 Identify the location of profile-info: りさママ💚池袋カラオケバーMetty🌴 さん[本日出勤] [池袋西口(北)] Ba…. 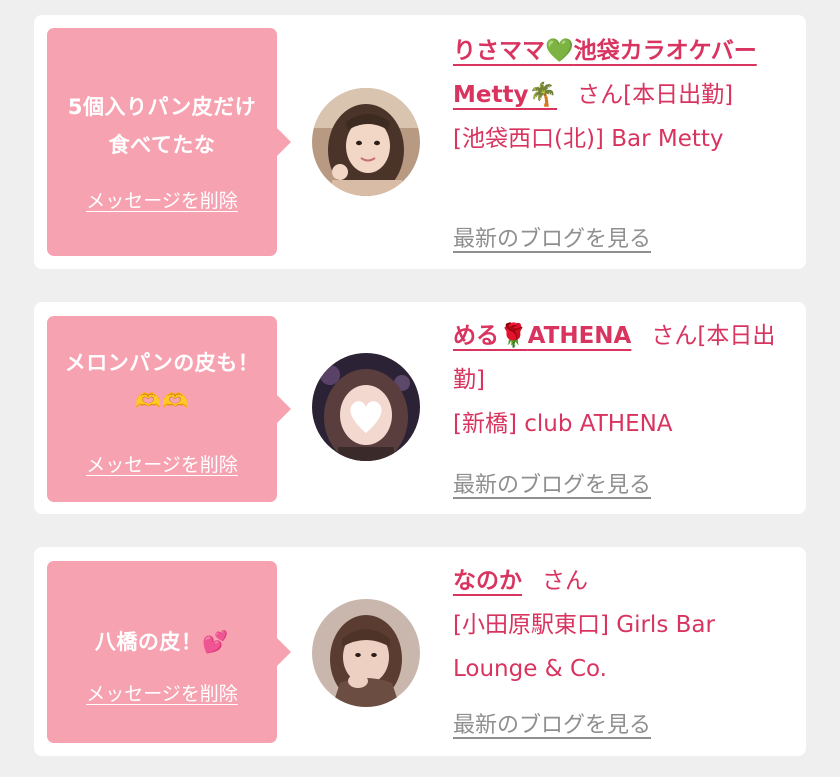
(625, 95).